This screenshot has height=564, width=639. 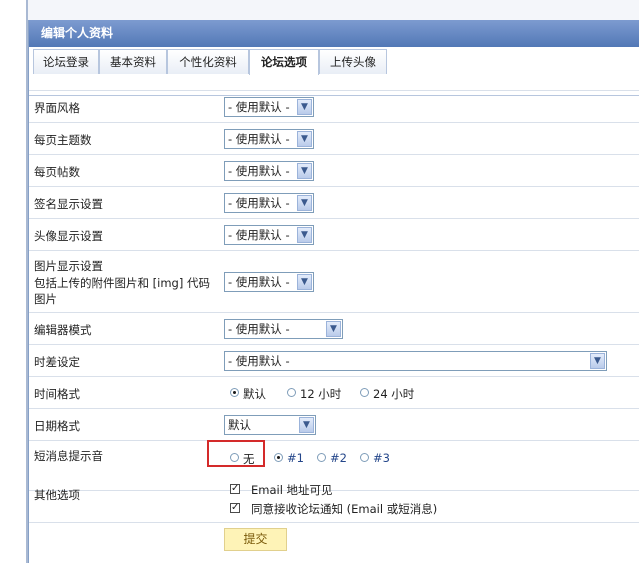 I want to click on receive-notice-label: 同意接收论坛通知 (Email 或短消息), so click(x=344, y=509).